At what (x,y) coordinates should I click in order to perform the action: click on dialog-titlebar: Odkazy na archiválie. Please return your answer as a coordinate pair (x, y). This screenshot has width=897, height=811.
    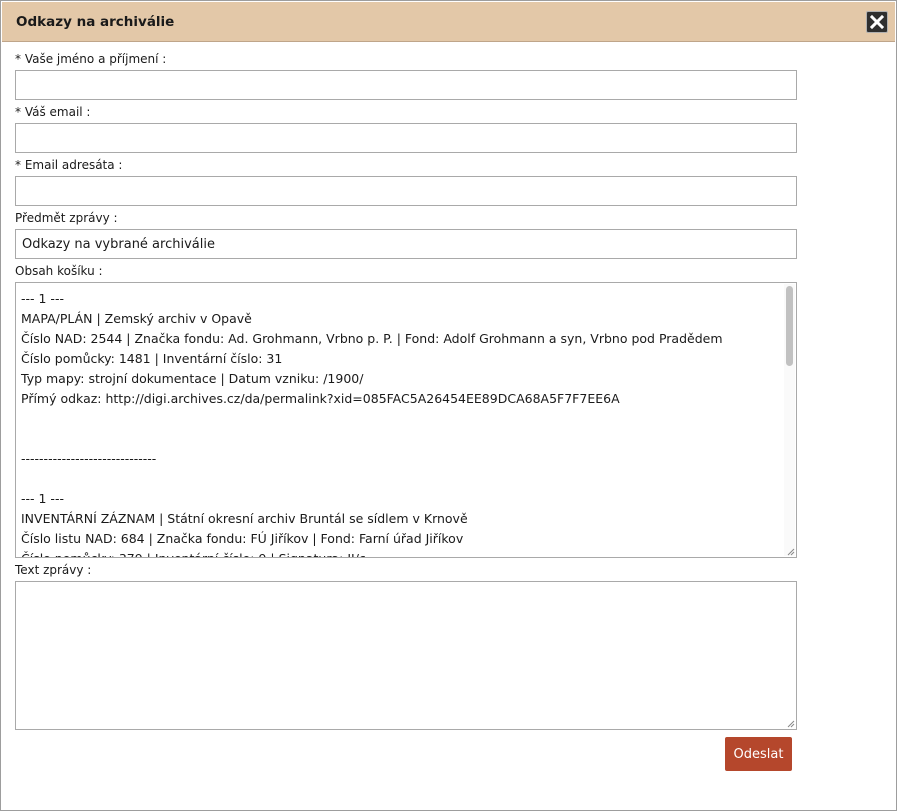
    Looking at the image, I should click on (448, 22).